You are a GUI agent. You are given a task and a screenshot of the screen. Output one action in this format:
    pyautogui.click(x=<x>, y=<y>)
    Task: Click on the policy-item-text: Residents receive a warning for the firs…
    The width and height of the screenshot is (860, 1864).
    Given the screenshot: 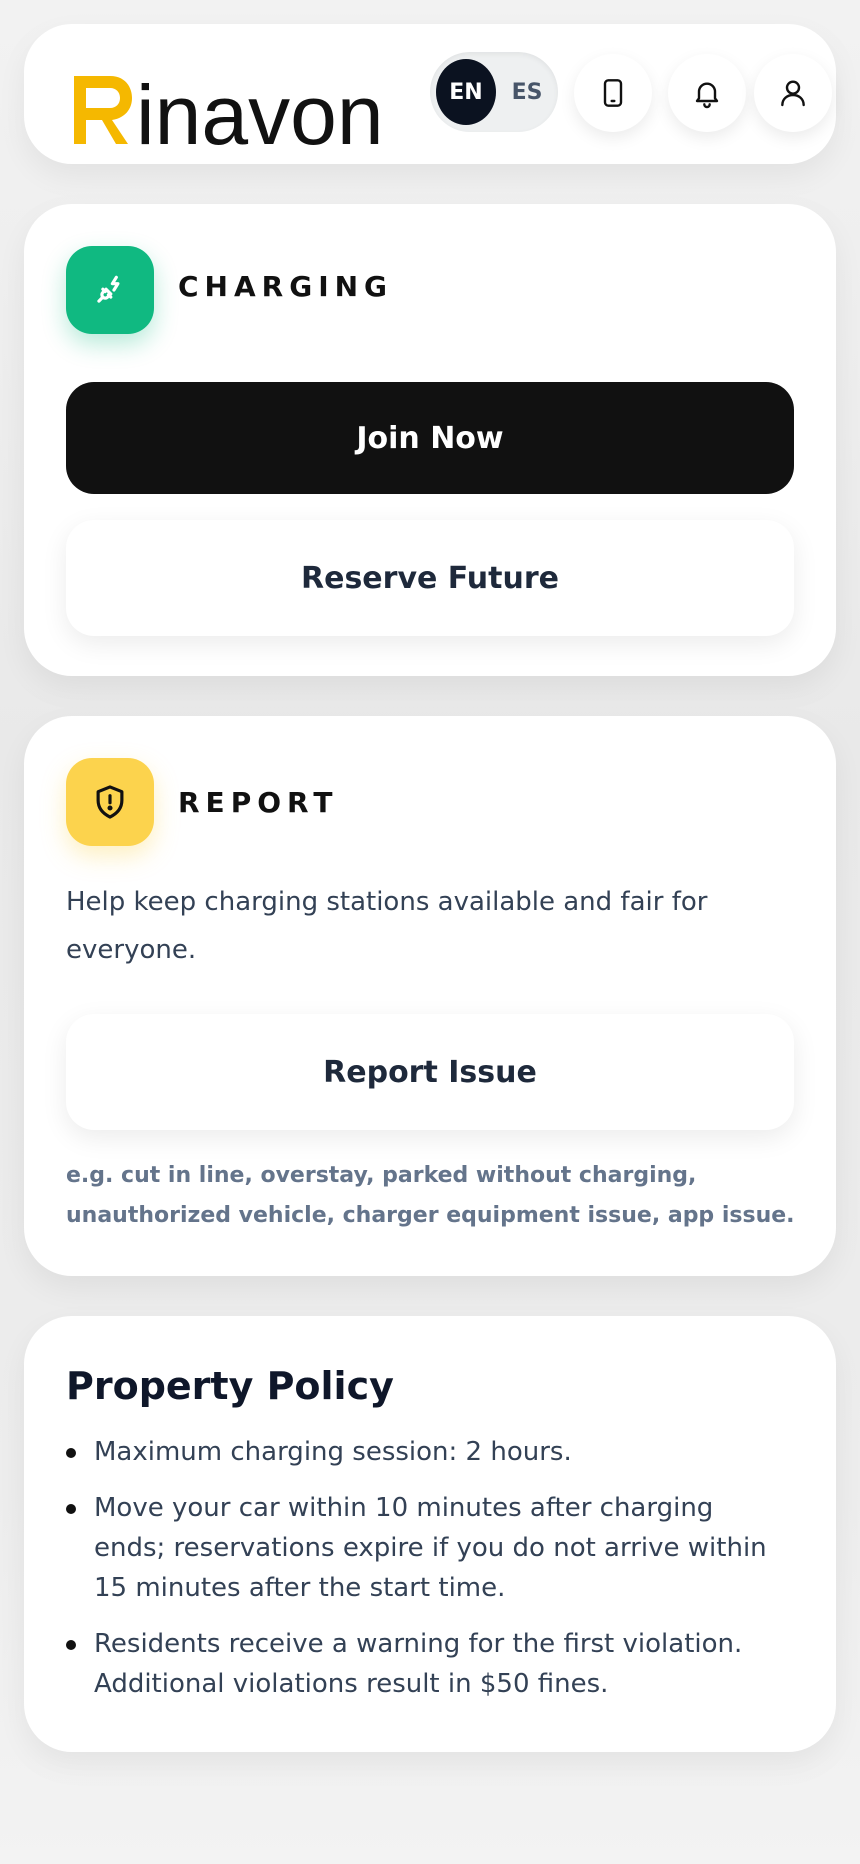 What is the action you would take?
    pyautogui.click(x=418, y=1664)
    